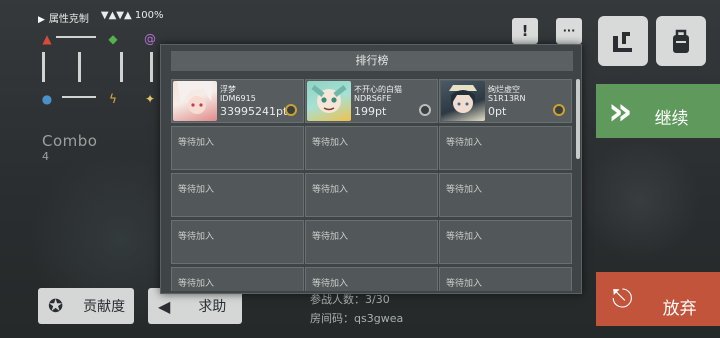 This screenshot has height=338, width=720. What do you see at coordinates (150, 39) in the screenshot?
I see `spiral-icon: @` at bounding box center [150, 39].